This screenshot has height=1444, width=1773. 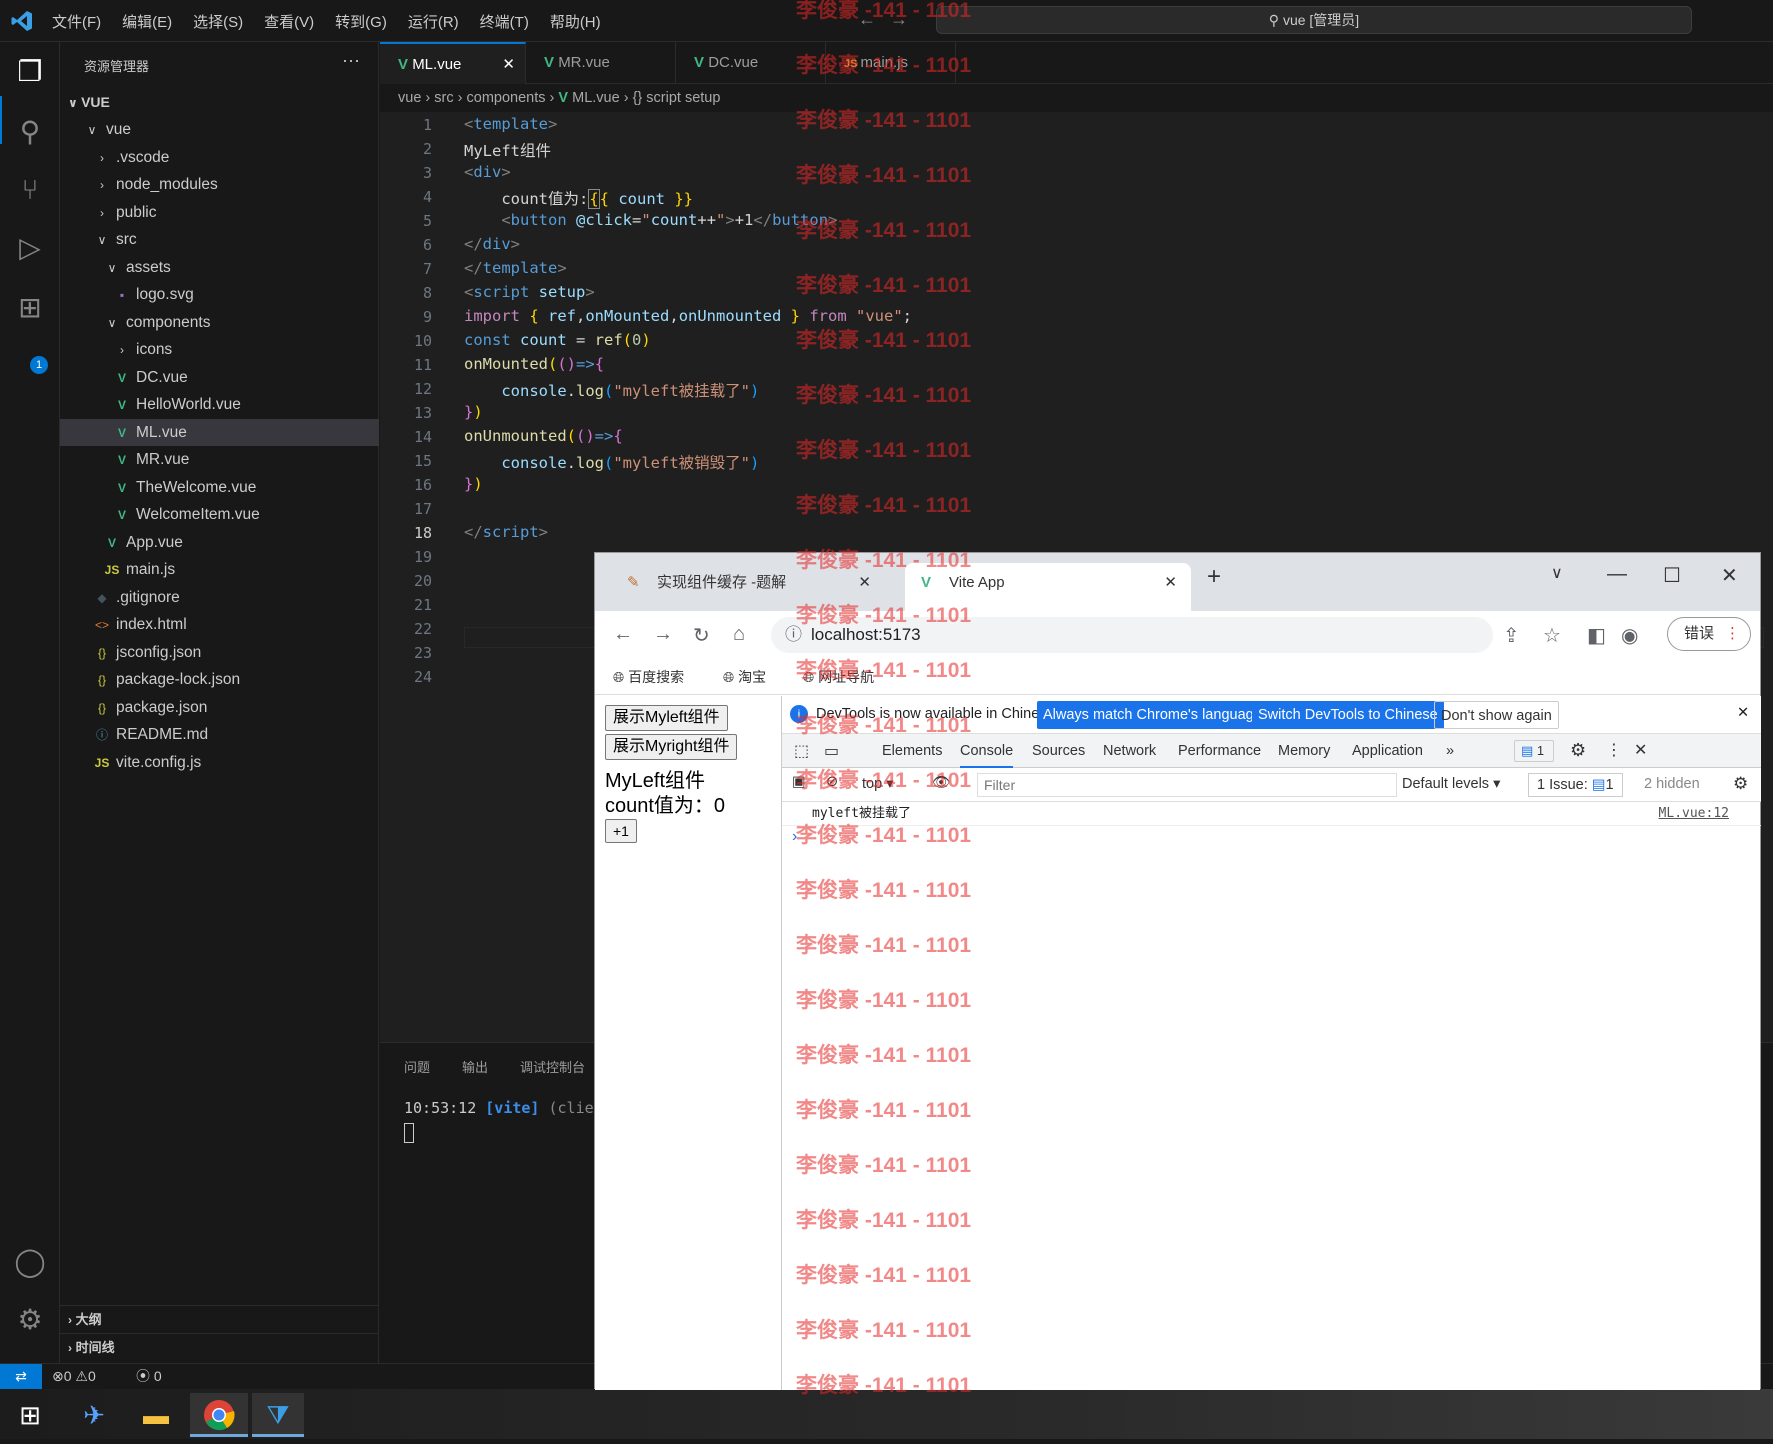 What do you see at coordinates (443, 98) in the screenshot?
I see `breadcrumb-item: src` at bounding box center [443, 98].